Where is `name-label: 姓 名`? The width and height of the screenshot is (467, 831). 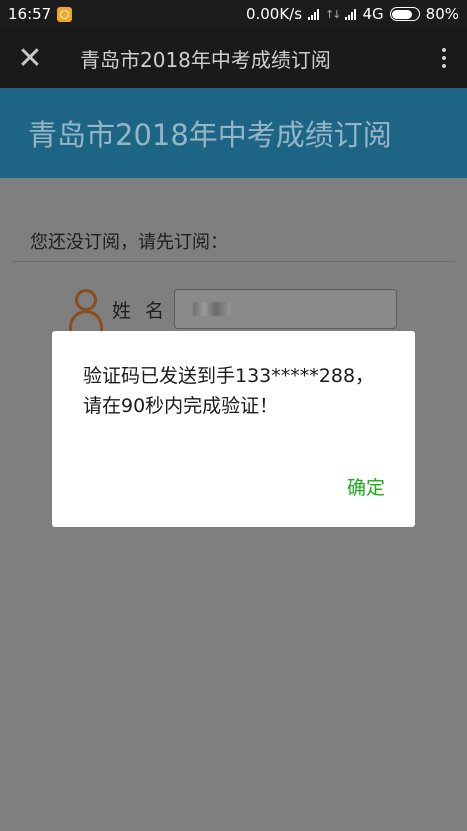
name-label: 姓 名 is located at coordinates (140, 310).